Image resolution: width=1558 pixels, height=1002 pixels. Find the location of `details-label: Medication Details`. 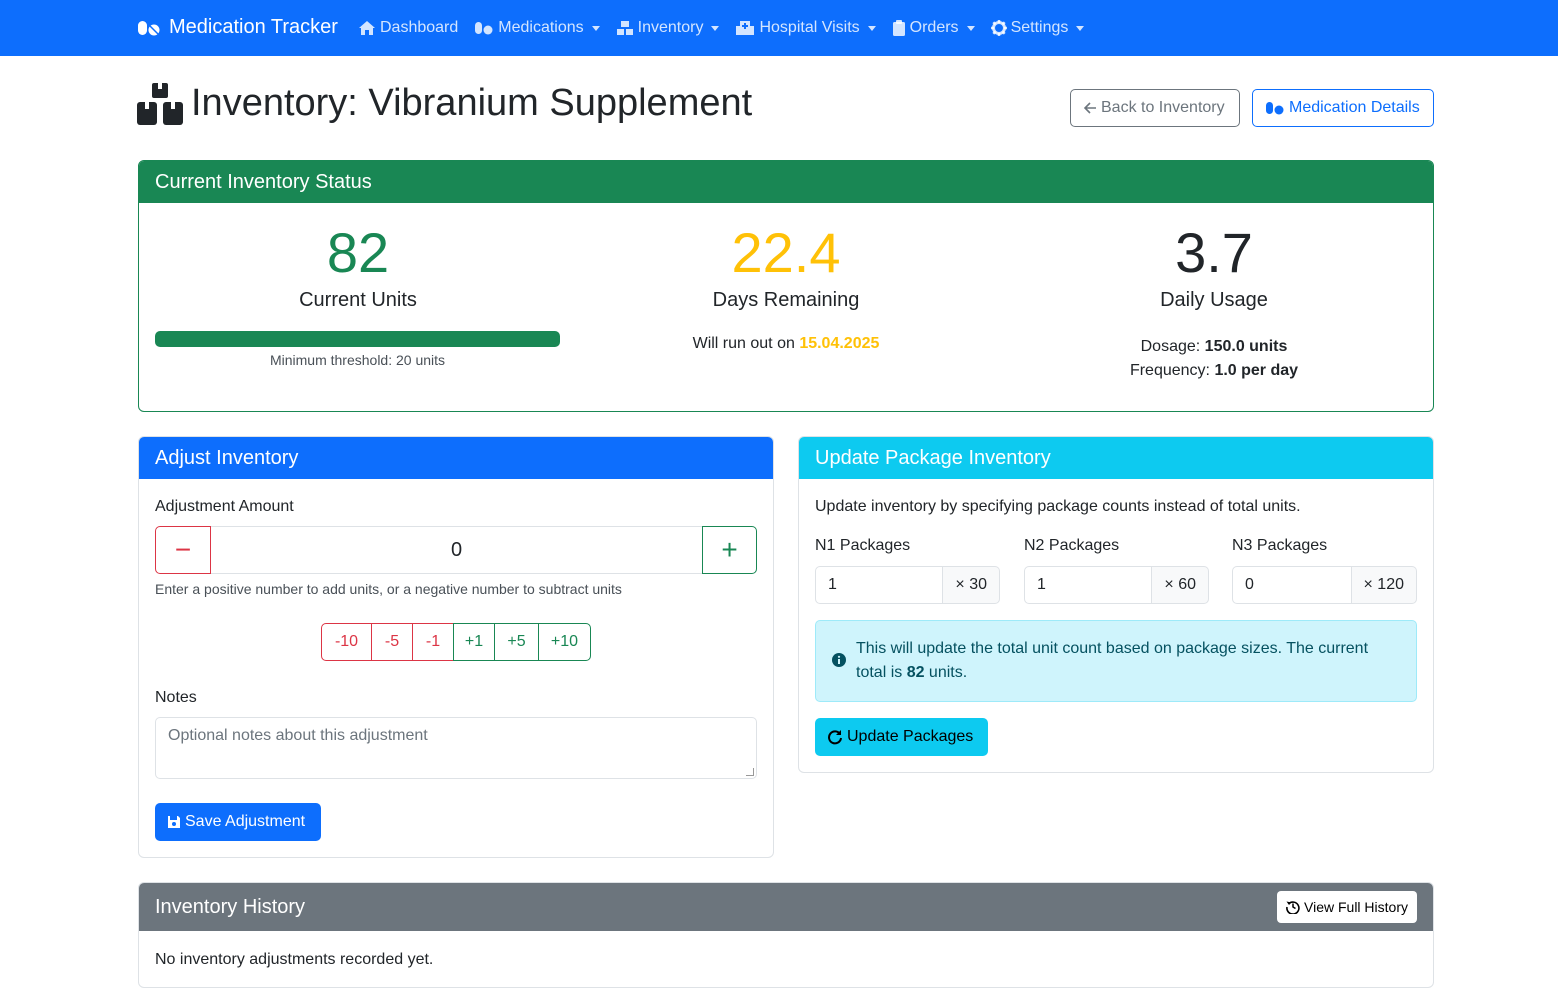

details-label: Medication Details is located at coordinates (1354, 107).